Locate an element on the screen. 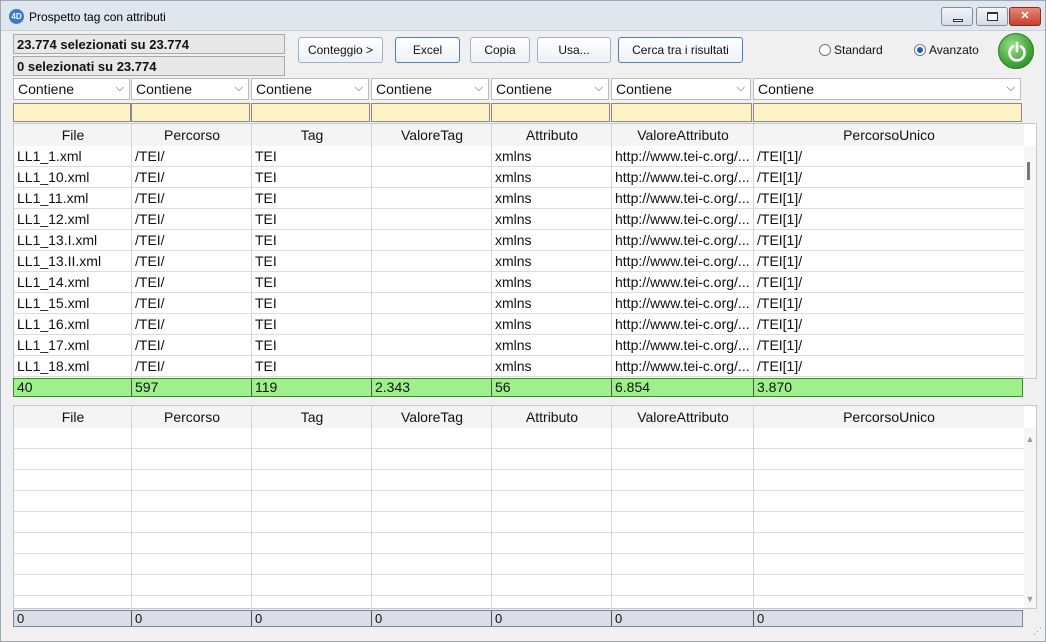  cell-file: LL1_14.xml is located at coordinates (53, 282).